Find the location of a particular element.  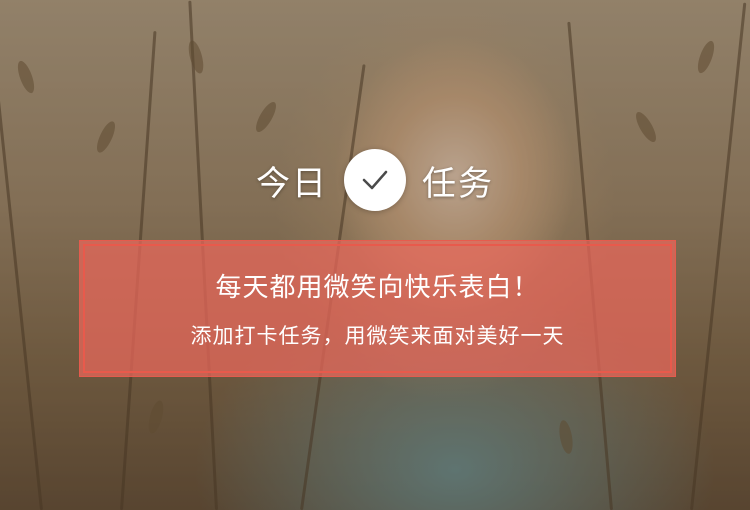

heading-right-text: 任务 is located at coordinates (458, 183).